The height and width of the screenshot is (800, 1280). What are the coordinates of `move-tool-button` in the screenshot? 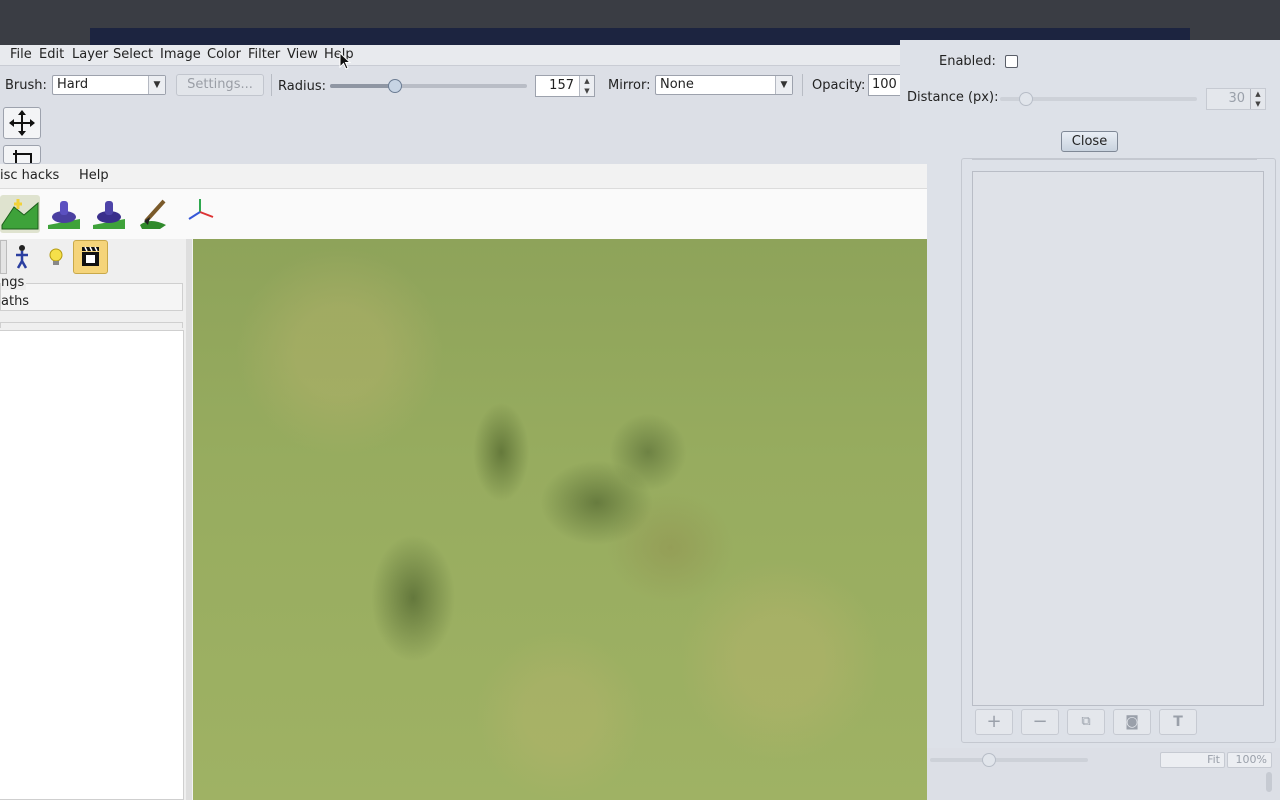 It's located at (22, 123).